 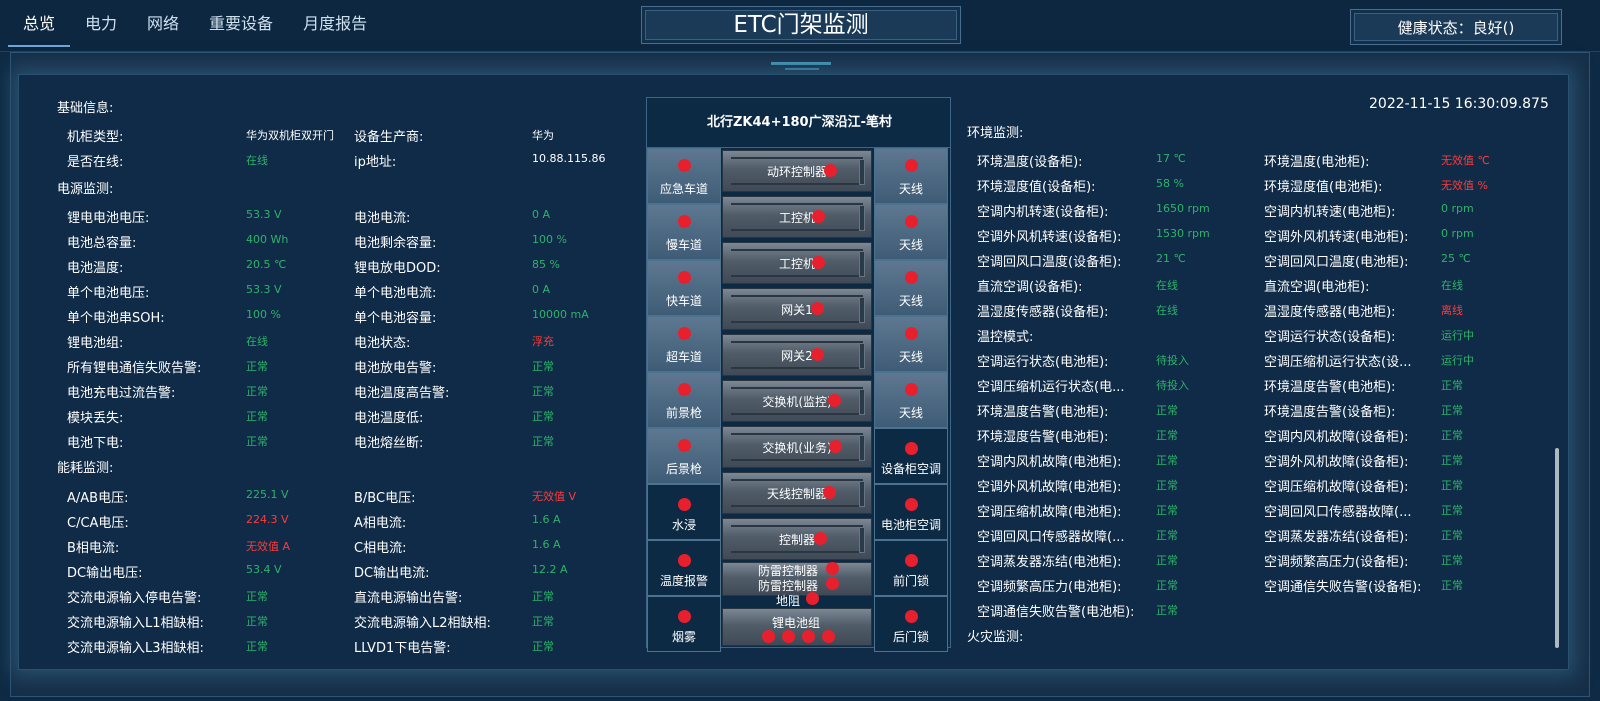 What do you see at coordinates (380, 548) in the screenshot?
I see `energy-monitor-label: C相电流:` at bounding box center [380, 548].